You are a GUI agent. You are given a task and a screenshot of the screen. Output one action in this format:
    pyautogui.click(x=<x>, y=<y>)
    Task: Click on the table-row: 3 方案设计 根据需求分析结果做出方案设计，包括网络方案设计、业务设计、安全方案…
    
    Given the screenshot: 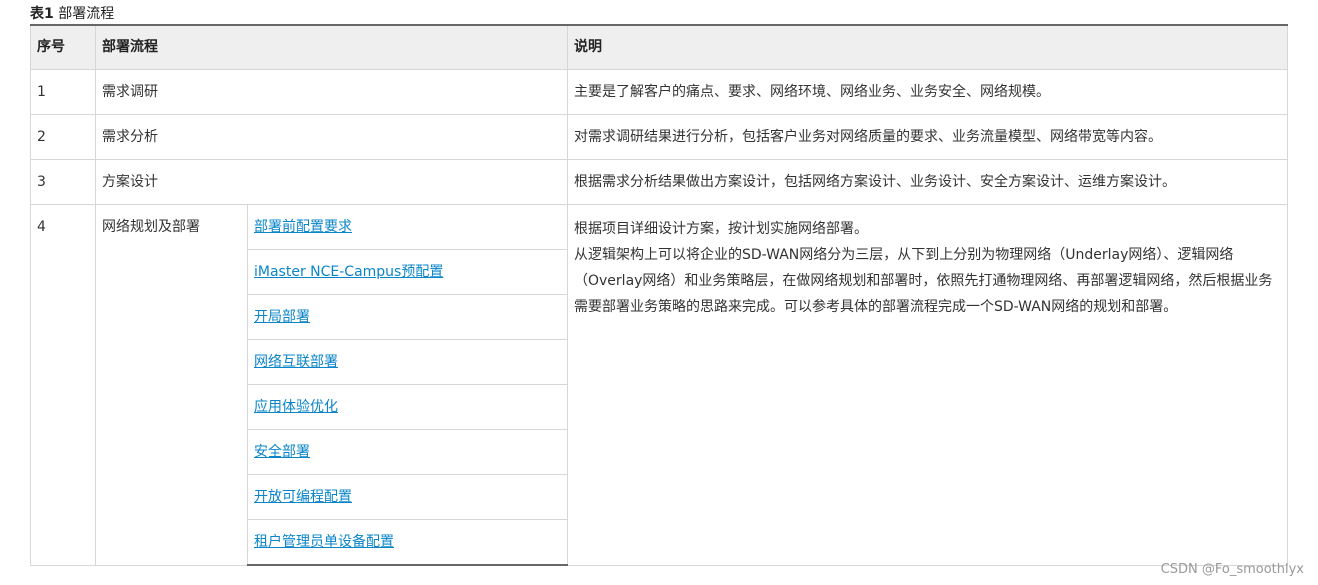 What is the action you would take?
    pyautogui.click(x=659, y=182)
    